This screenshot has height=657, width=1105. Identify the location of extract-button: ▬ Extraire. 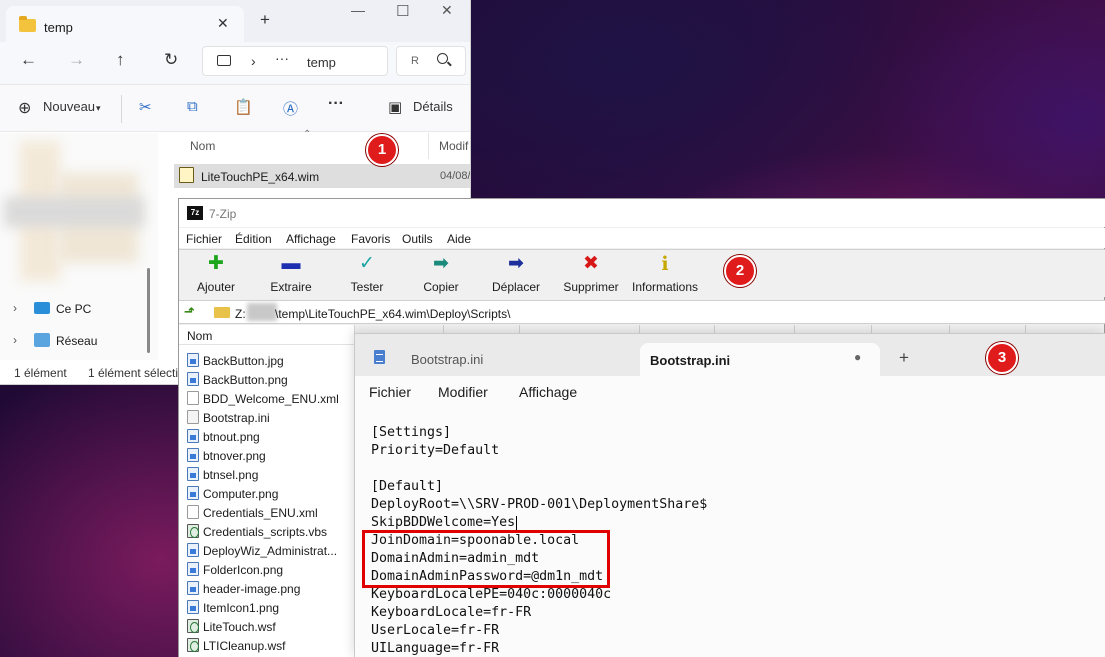
(291, 274).